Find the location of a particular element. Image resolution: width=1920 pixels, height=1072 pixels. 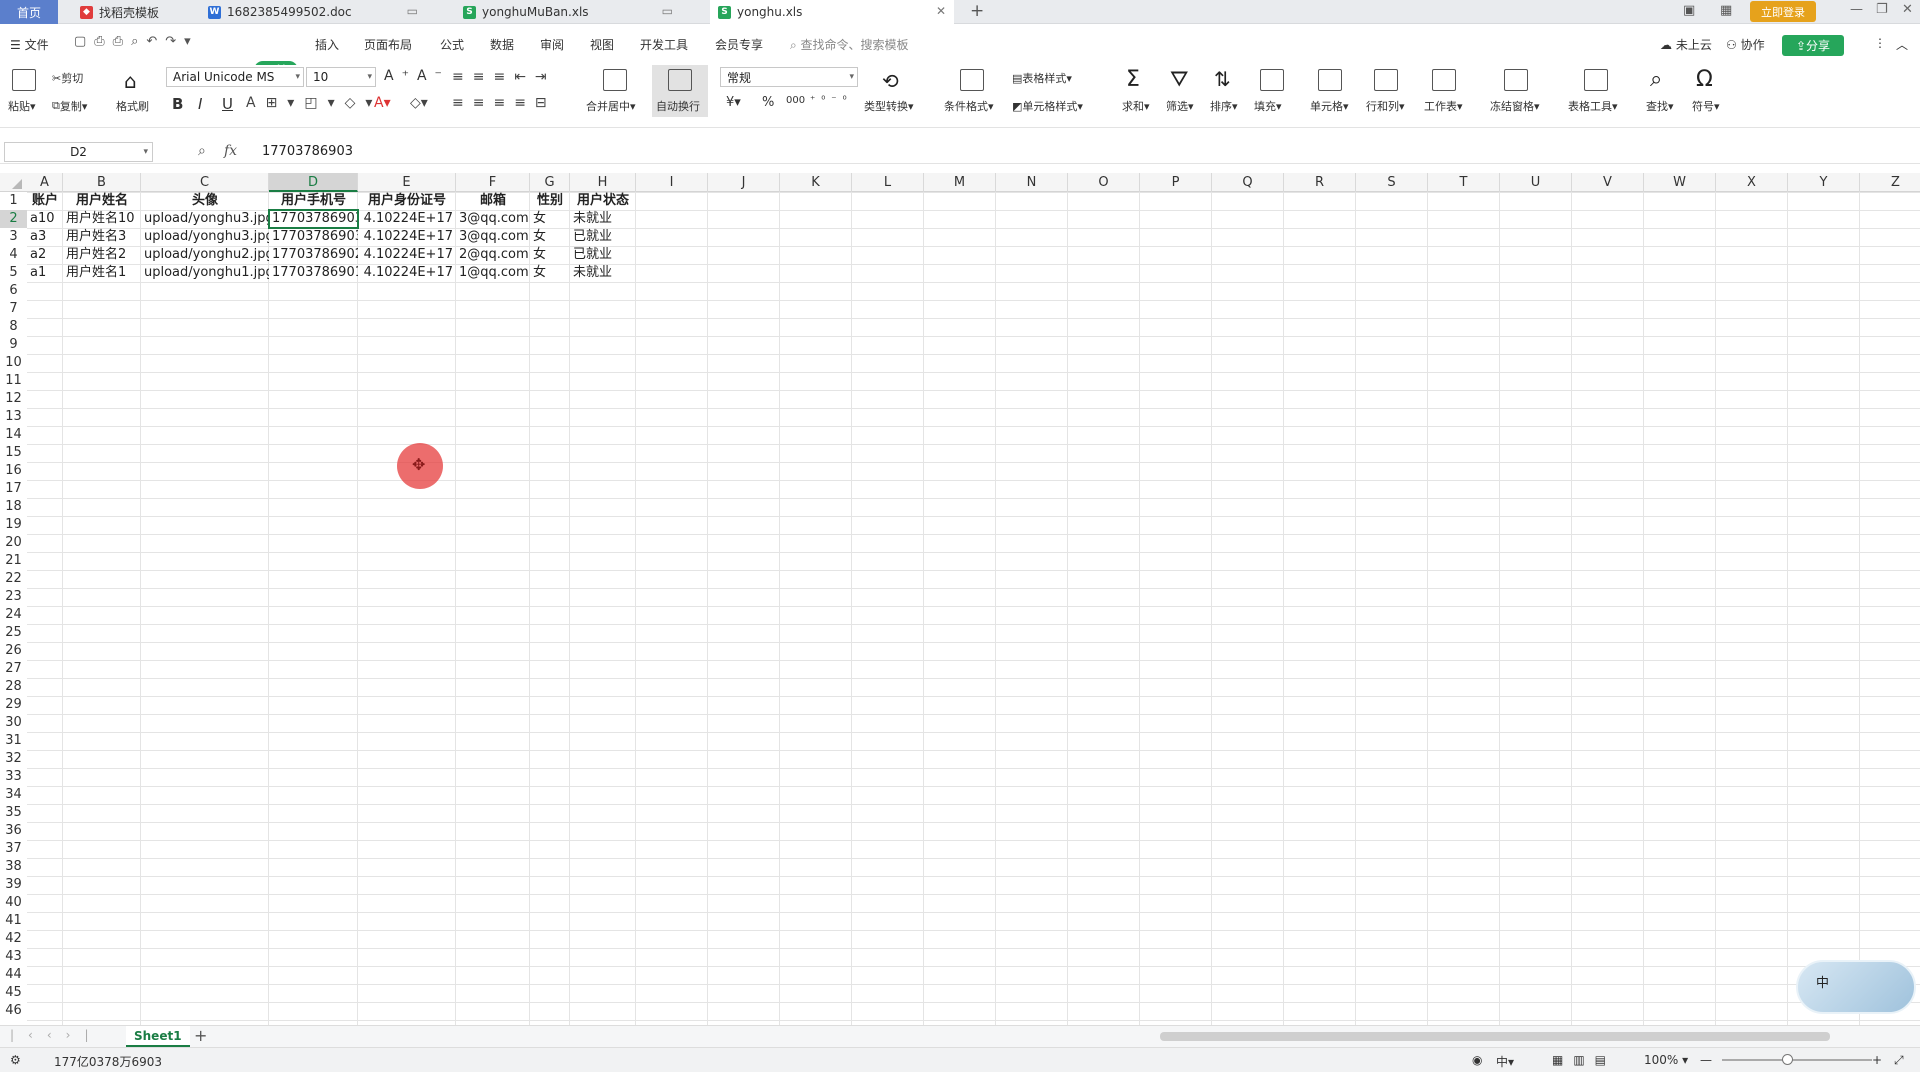

row-header: 40 is located at coordinates (13, 903).